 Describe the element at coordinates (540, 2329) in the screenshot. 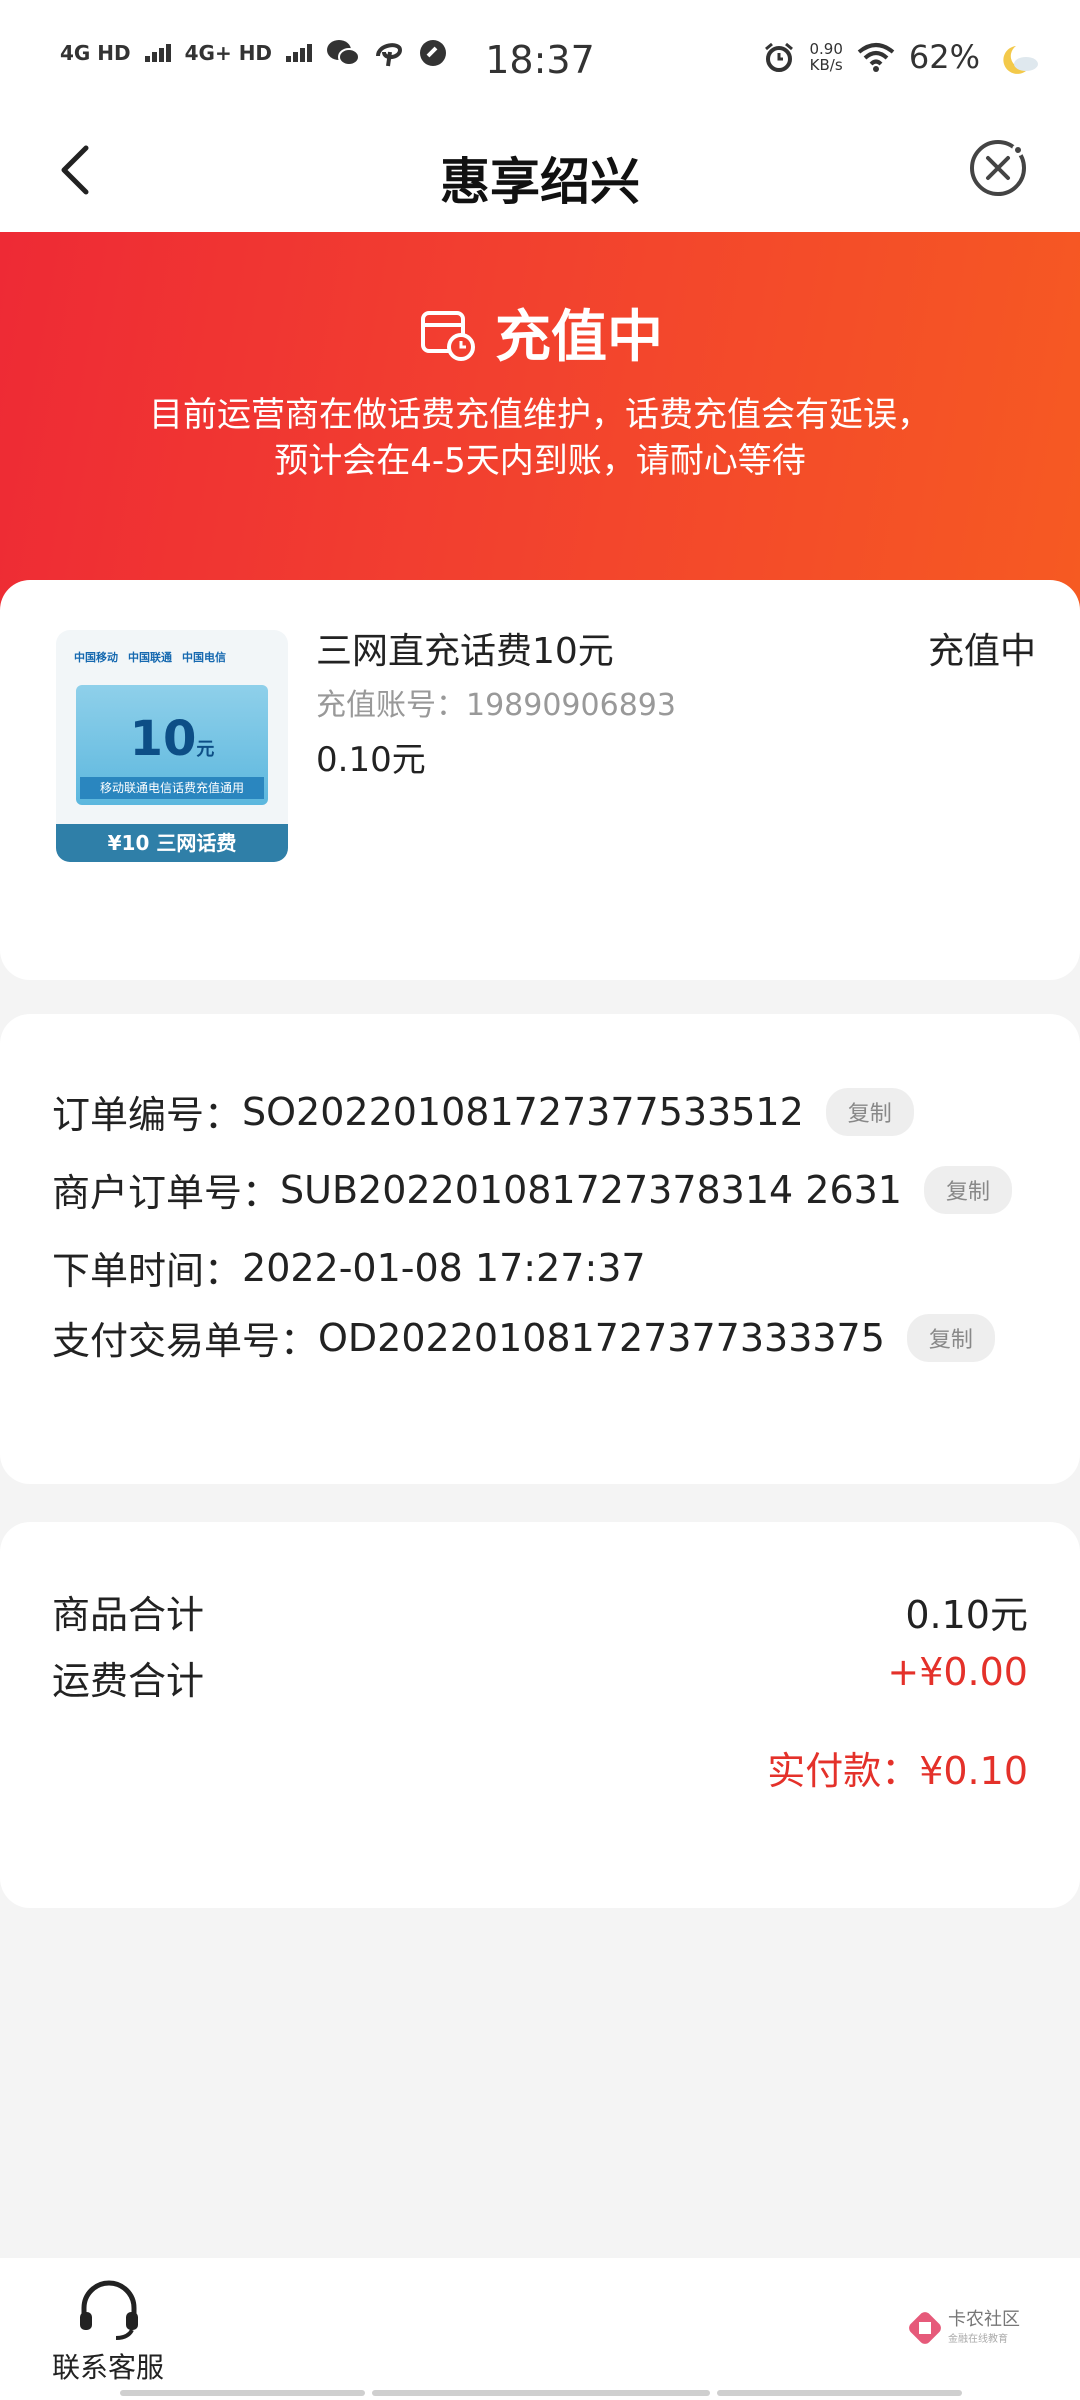

I see `bottom-bar: 联系客服 卡农社区 金融在线教育` at that location.